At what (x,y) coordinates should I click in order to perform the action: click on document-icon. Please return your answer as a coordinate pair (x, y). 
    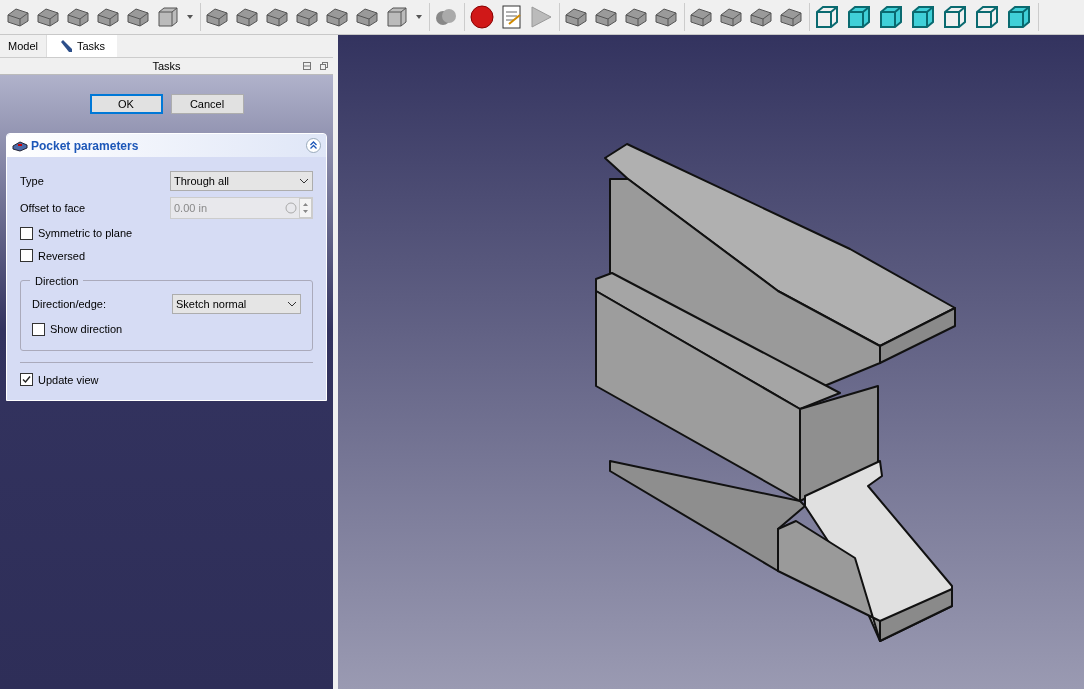
    Looking at the image, I should click on (512, 17).